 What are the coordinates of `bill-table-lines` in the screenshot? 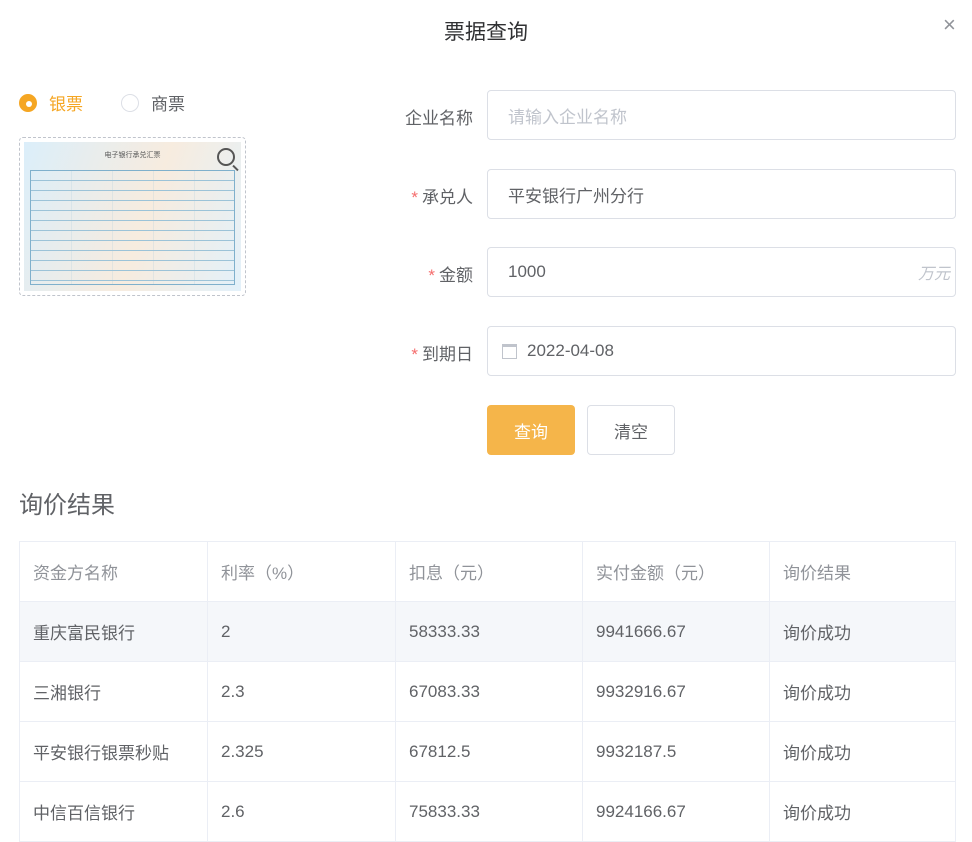 It's located at (132, 227).